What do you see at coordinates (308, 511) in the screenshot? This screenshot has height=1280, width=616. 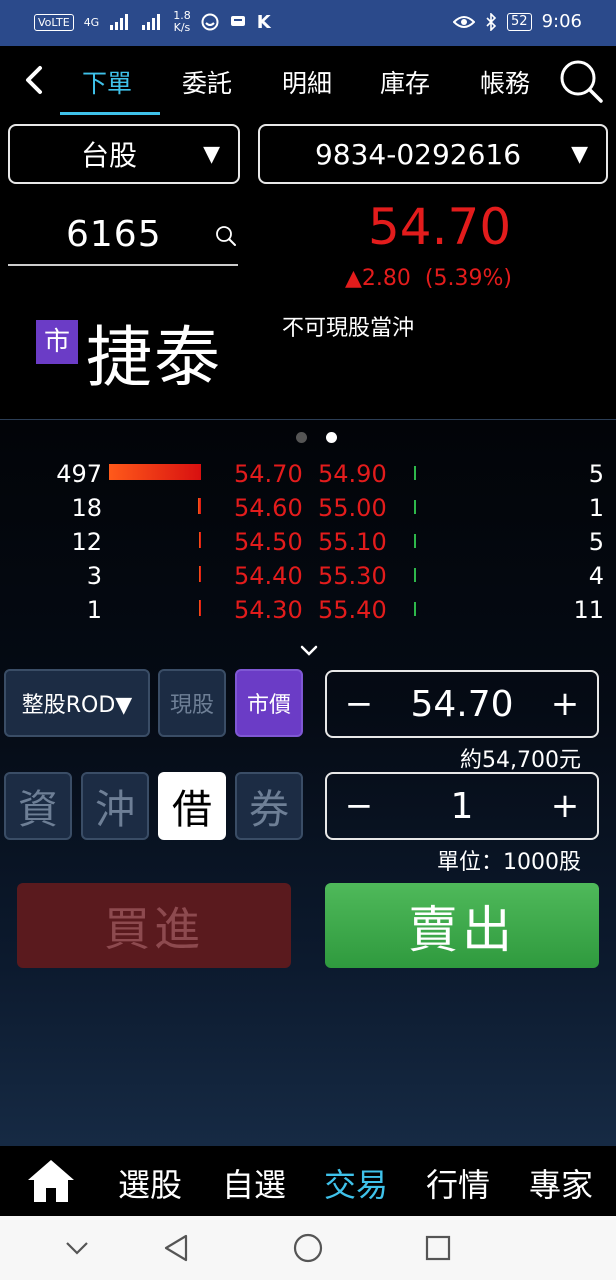 I see `order-book-row: 18 54.60 55.00 1` at bounding box center [308, 511].